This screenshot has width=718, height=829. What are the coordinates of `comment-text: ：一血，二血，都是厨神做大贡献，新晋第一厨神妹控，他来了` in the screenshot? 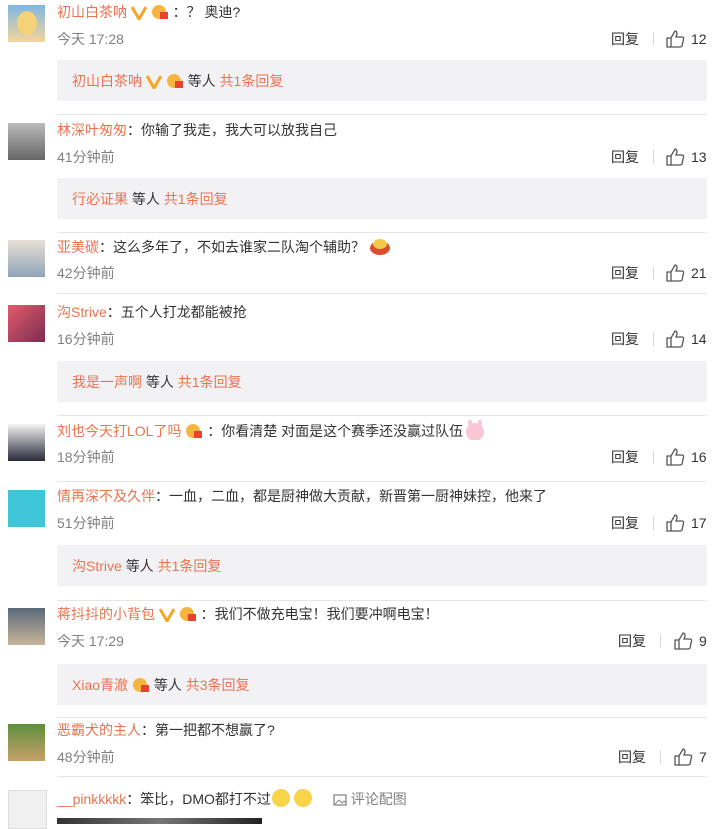 It's located at (351, 496).